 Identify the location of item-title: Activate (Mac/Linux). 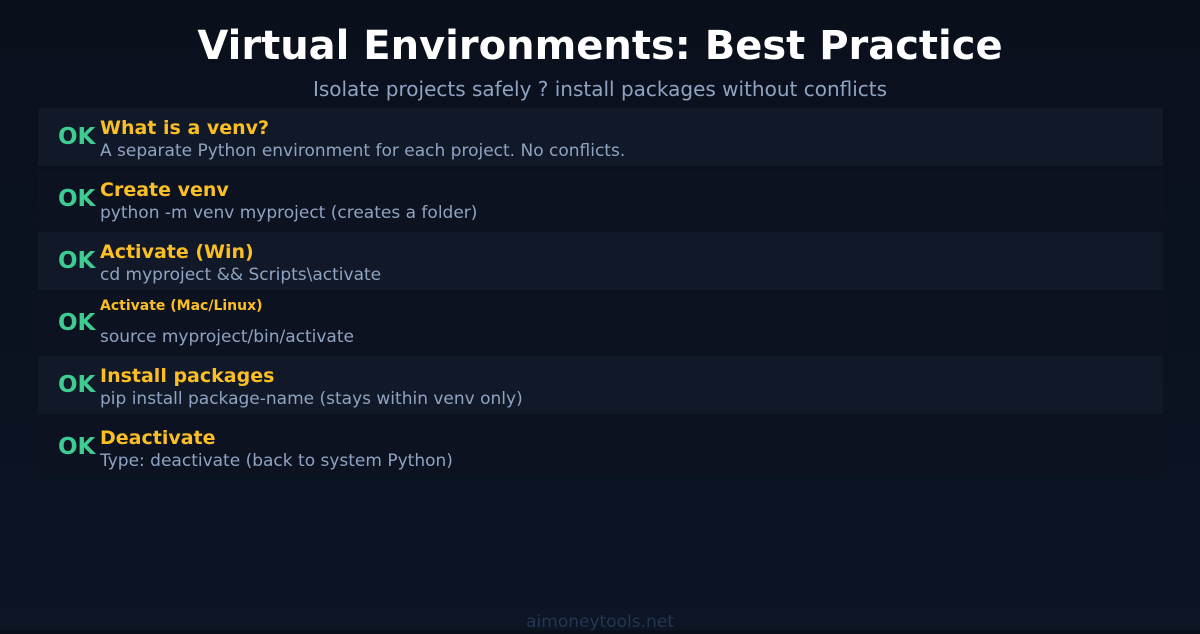
(181, 306).